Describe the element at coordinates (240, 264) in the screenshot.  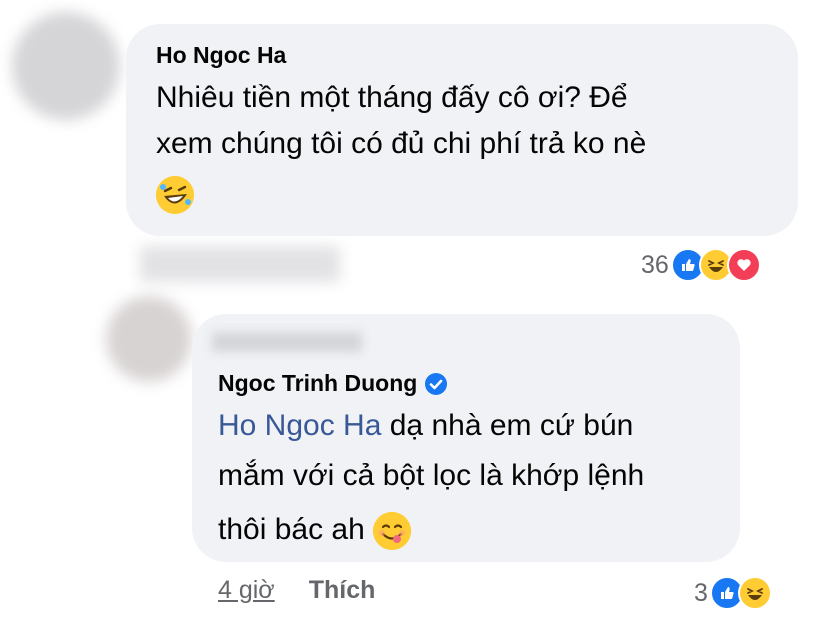
I see `blurred-reply-line` at that location.